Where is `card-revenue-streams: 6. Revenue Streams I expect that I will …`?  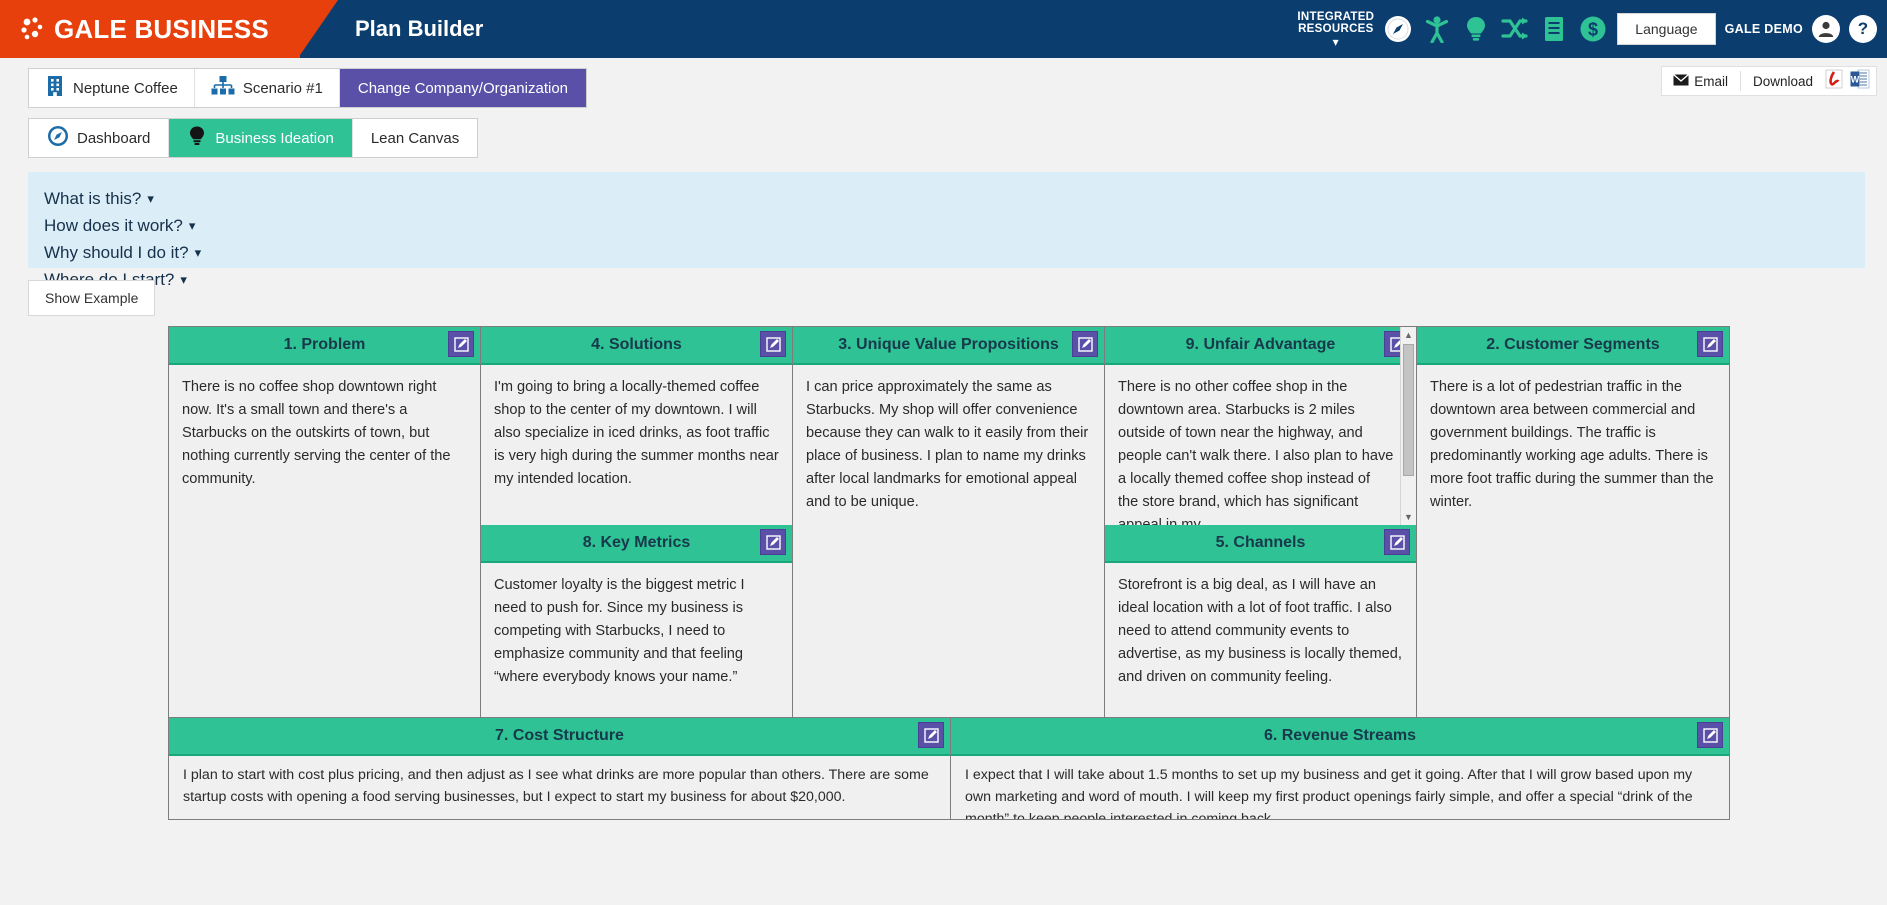
card-revenue-streams: 6. Revenue Streams I expect that I will … is located at coordinates (1340, 768).